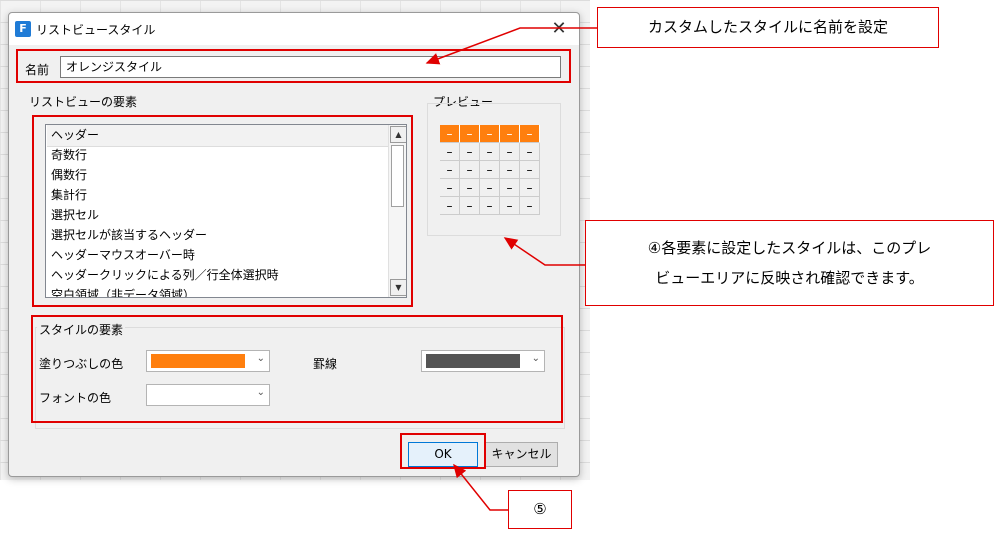 The width and height of the screenshot is (1000, 540). Describe the element at coordinates (480, 487) in the screenshot. I see `ok-callout-arrow` at that location.